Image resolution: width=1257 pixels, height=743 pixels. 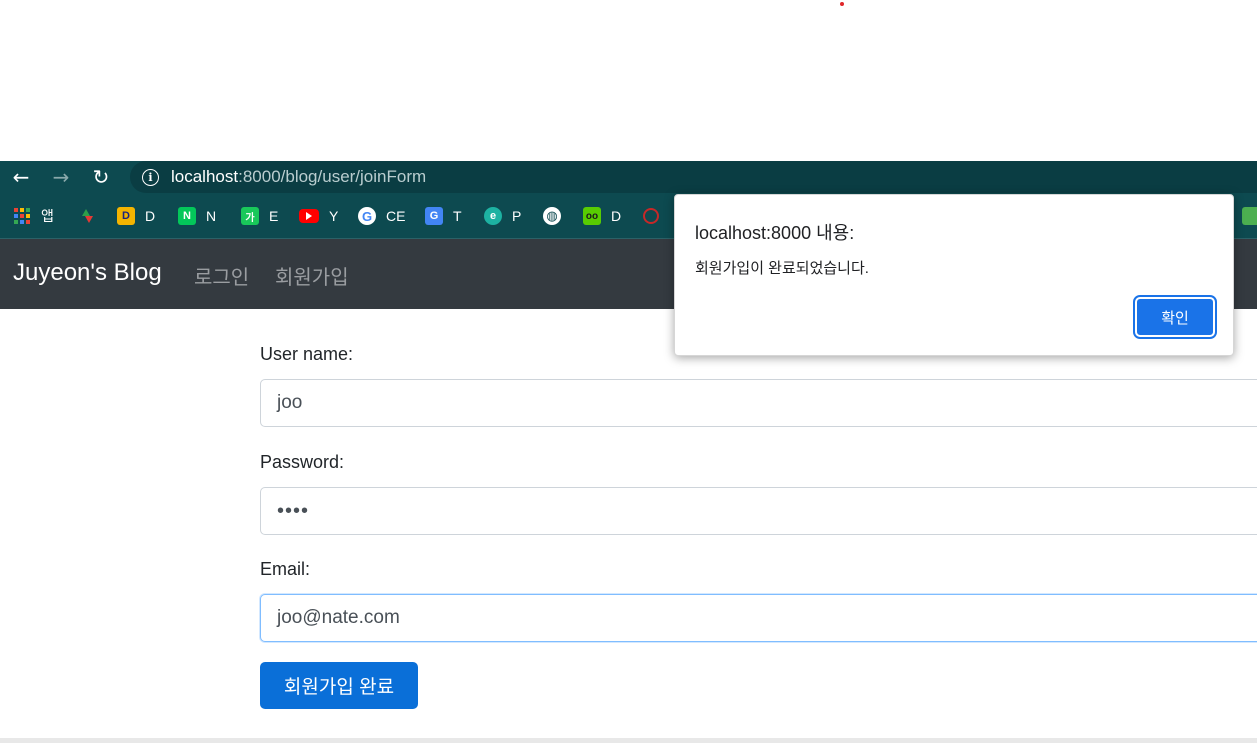 What do you see at coordinates (758, 618) in the screenshot?
I see `email-input: joo@nate.com` at bounding box center [758, 618].